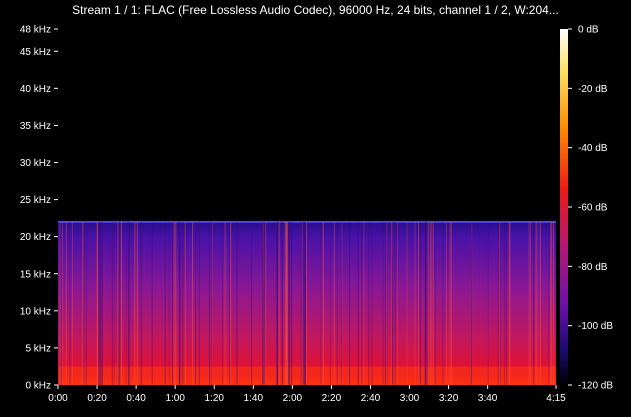 The image size is (631, 417). What do you see at coordinates (564, 207) in the screenshot?
I see `colorbar` at bounding box center [564, 207].